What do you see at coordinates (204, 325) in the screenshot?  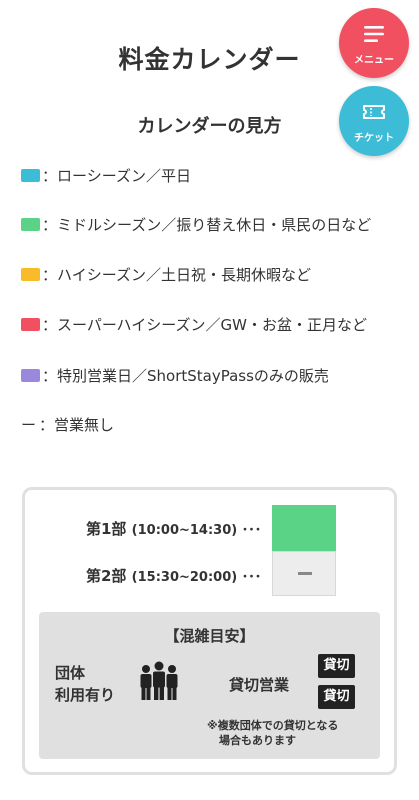 I see `legend-label: ：スーパーハイシーズン／GW・お盆・正月など` at bounding box center [204, 325].